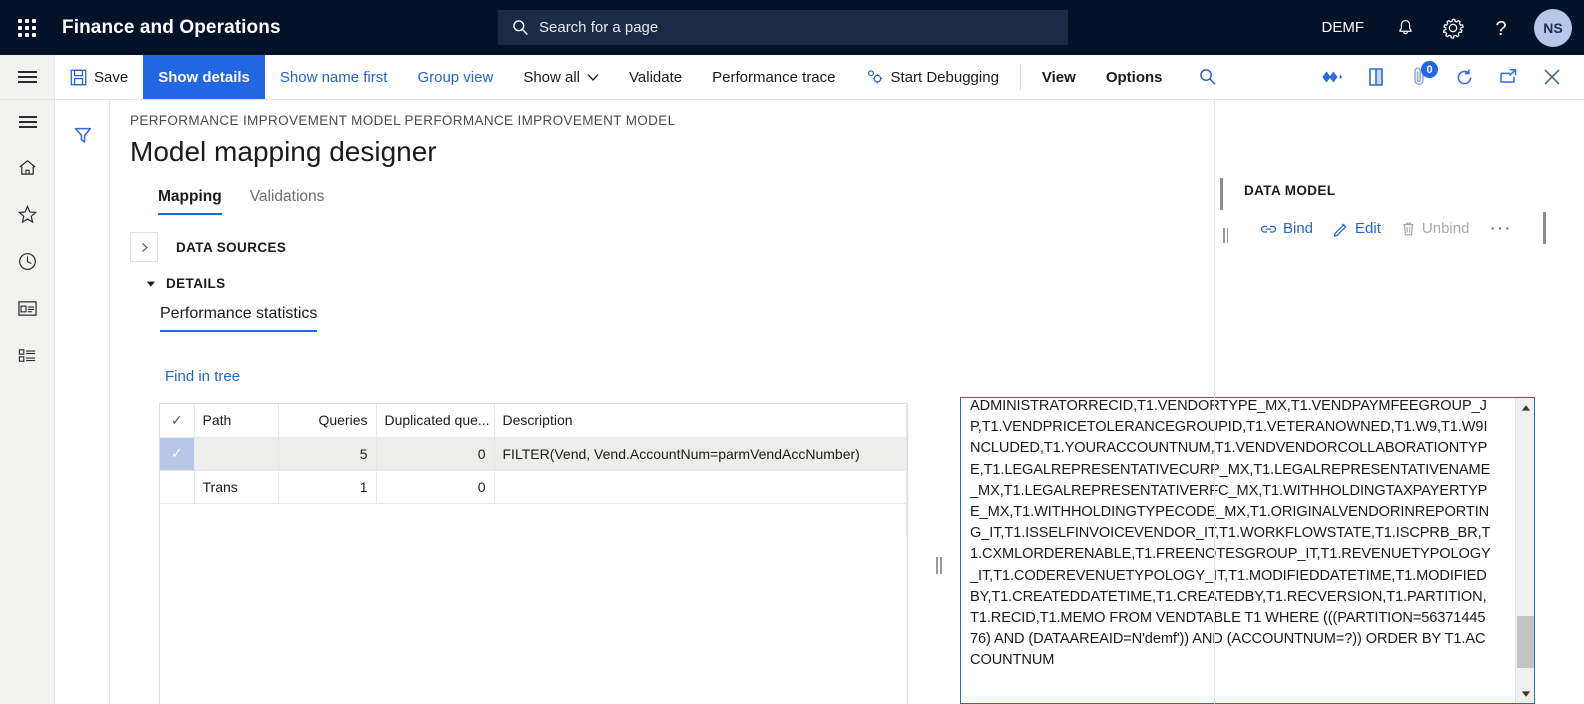 This screenshot has width=1584, height=704. I want to click on cell-queries: 1, so click(327, 487).